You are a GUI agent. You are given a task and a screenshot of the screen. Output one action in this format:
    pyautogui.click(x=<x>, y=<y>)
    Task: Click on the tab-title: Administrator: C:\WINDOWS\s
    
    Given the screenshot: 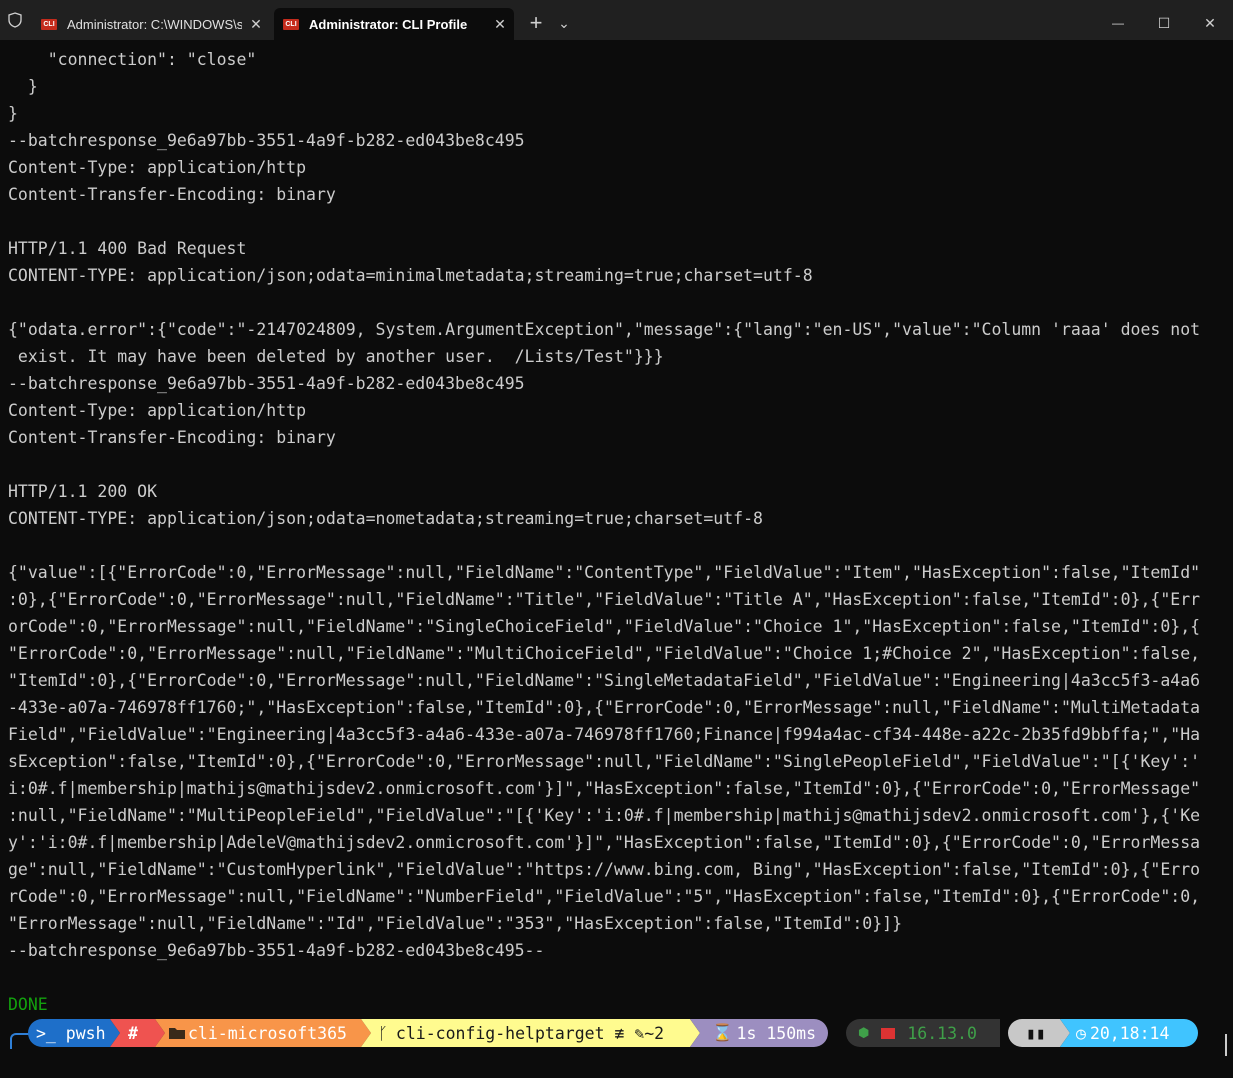 What is the action you would take?
    pyautogui.click(x=154, y=24)
    